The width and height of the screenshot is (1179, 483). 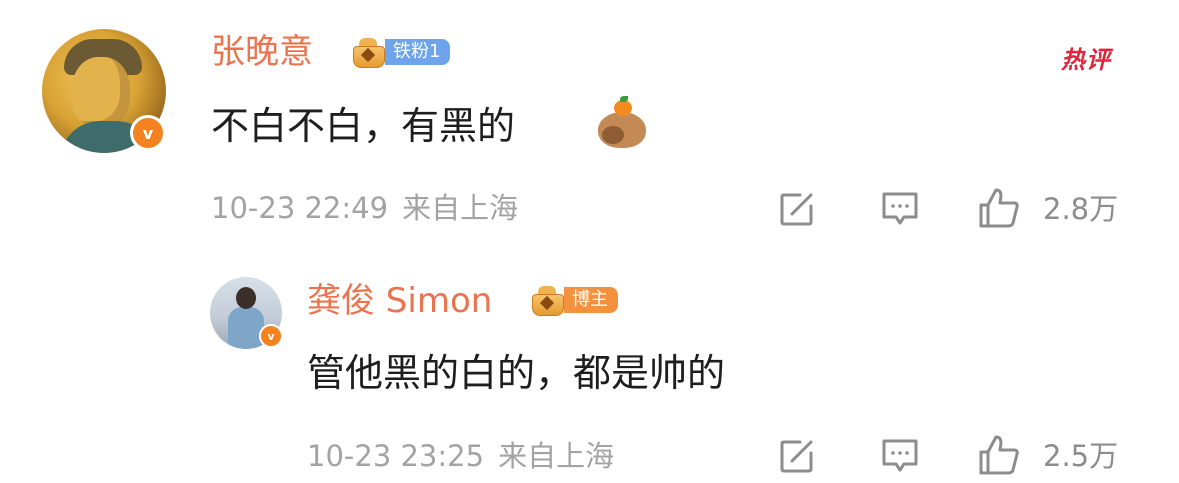 I want to click on comment-text: 不白不白，有黑的, so click(x=363, y=126).